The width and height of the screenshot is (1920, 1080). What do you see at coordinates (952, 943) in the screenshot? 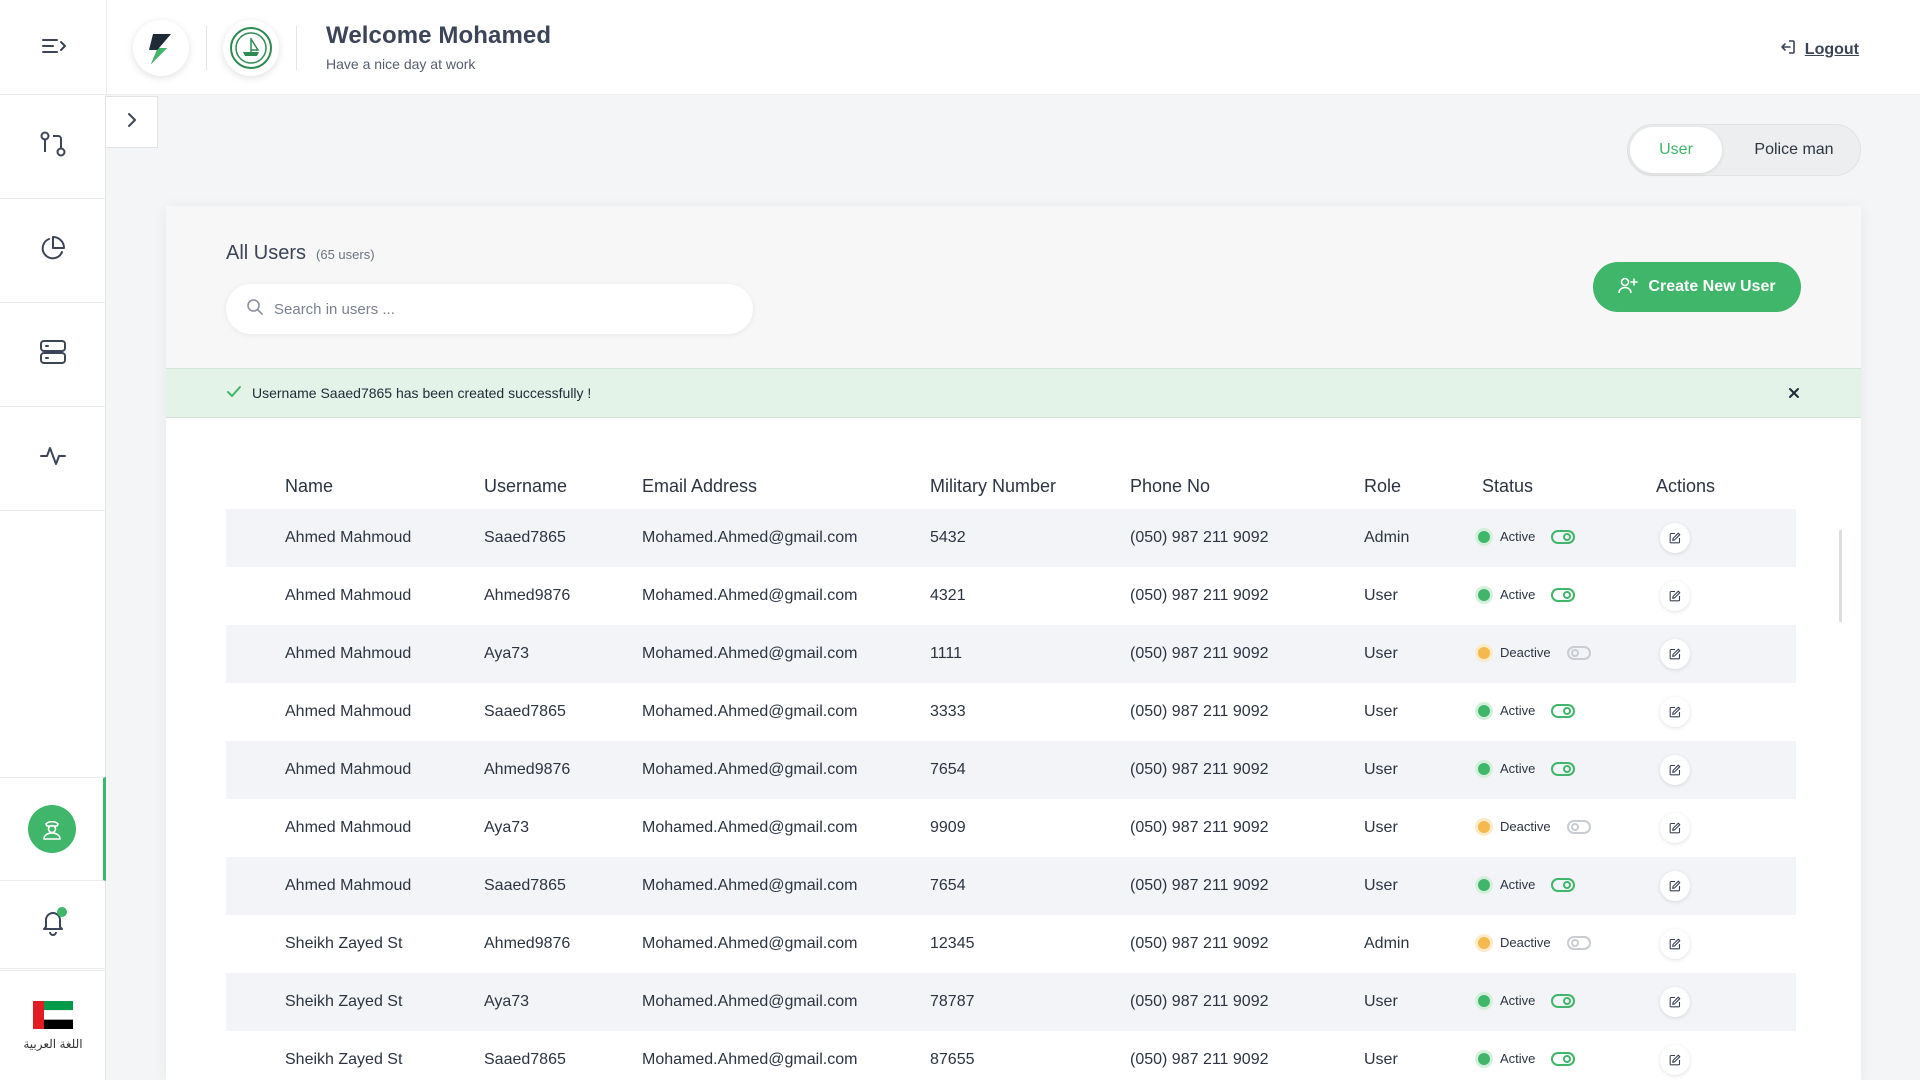
I see `cell-military-number: 12345` at bounding box center [952, 943].